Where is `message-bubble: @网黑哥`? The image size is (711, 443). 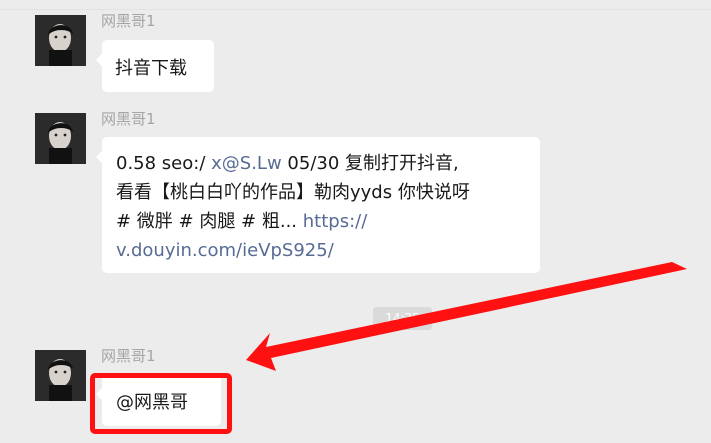 message-bubble: @网黑哥 is located at coordinates (158, 400).